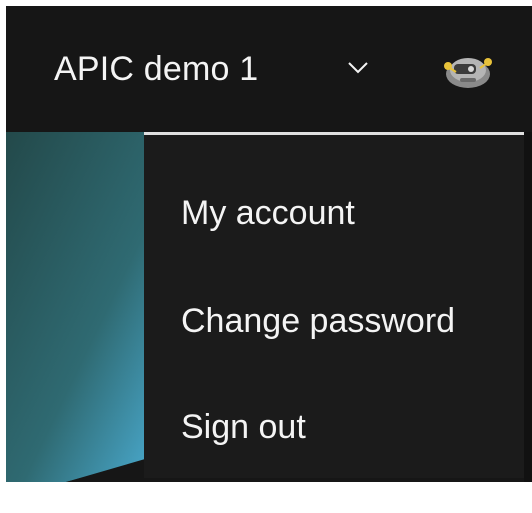  Describe the element at coordinates (358, 68) in the screenshot. I see `chevron-down-icon` at that location.